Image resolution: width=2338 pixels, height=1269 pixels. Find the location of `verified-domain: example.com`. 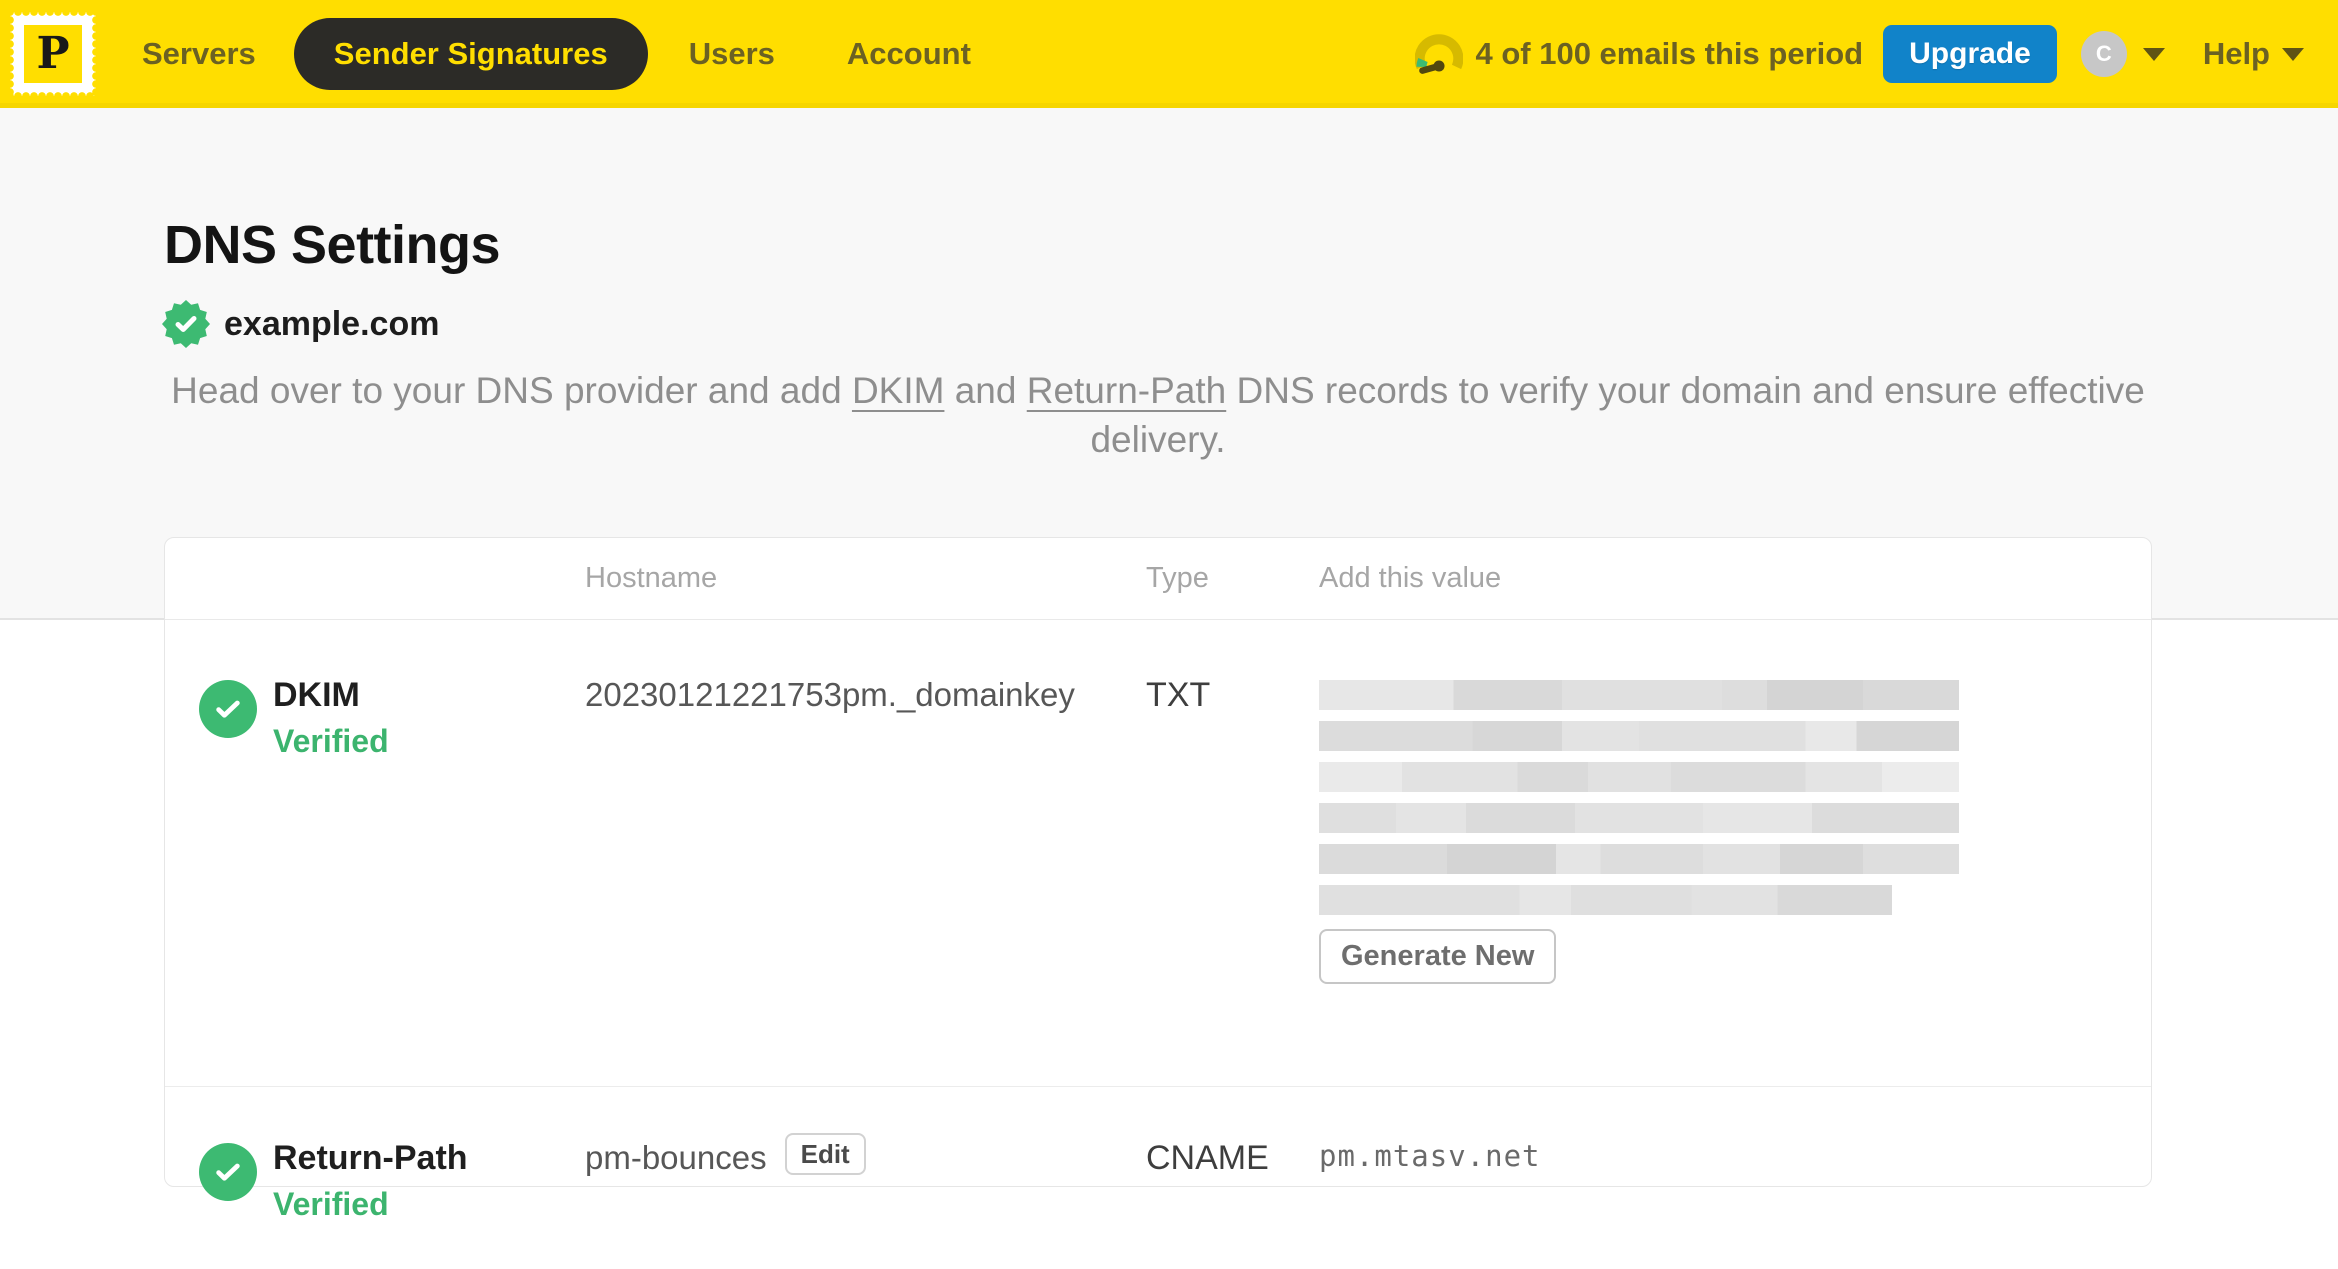

verified-domain: example.com is located at coordinates (300, 324).